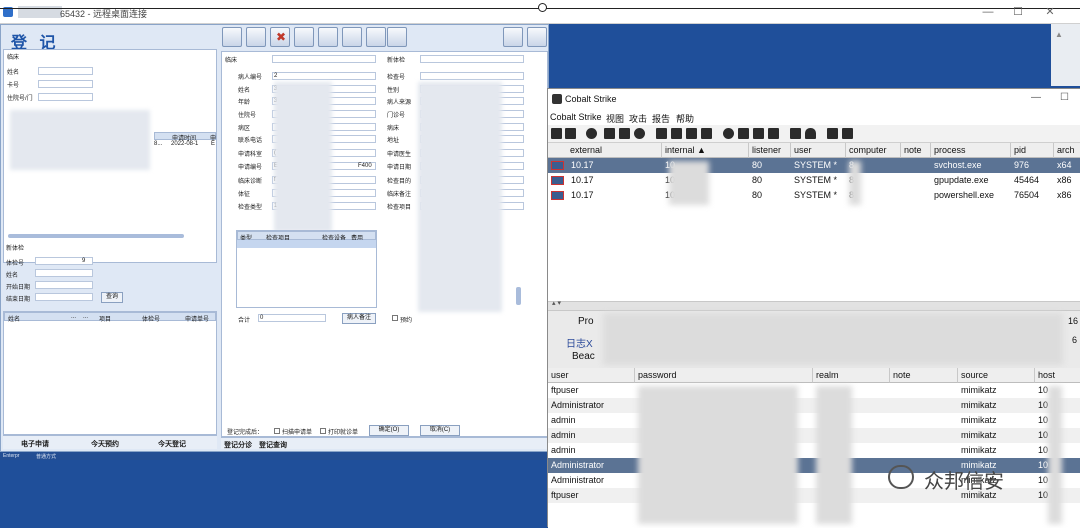 The height and width of the screenshot is (528, 1080). What do you see at coordinates (64, 273) in the screenshot?
I see `exam-name-input` at bounding box center [64, 273].